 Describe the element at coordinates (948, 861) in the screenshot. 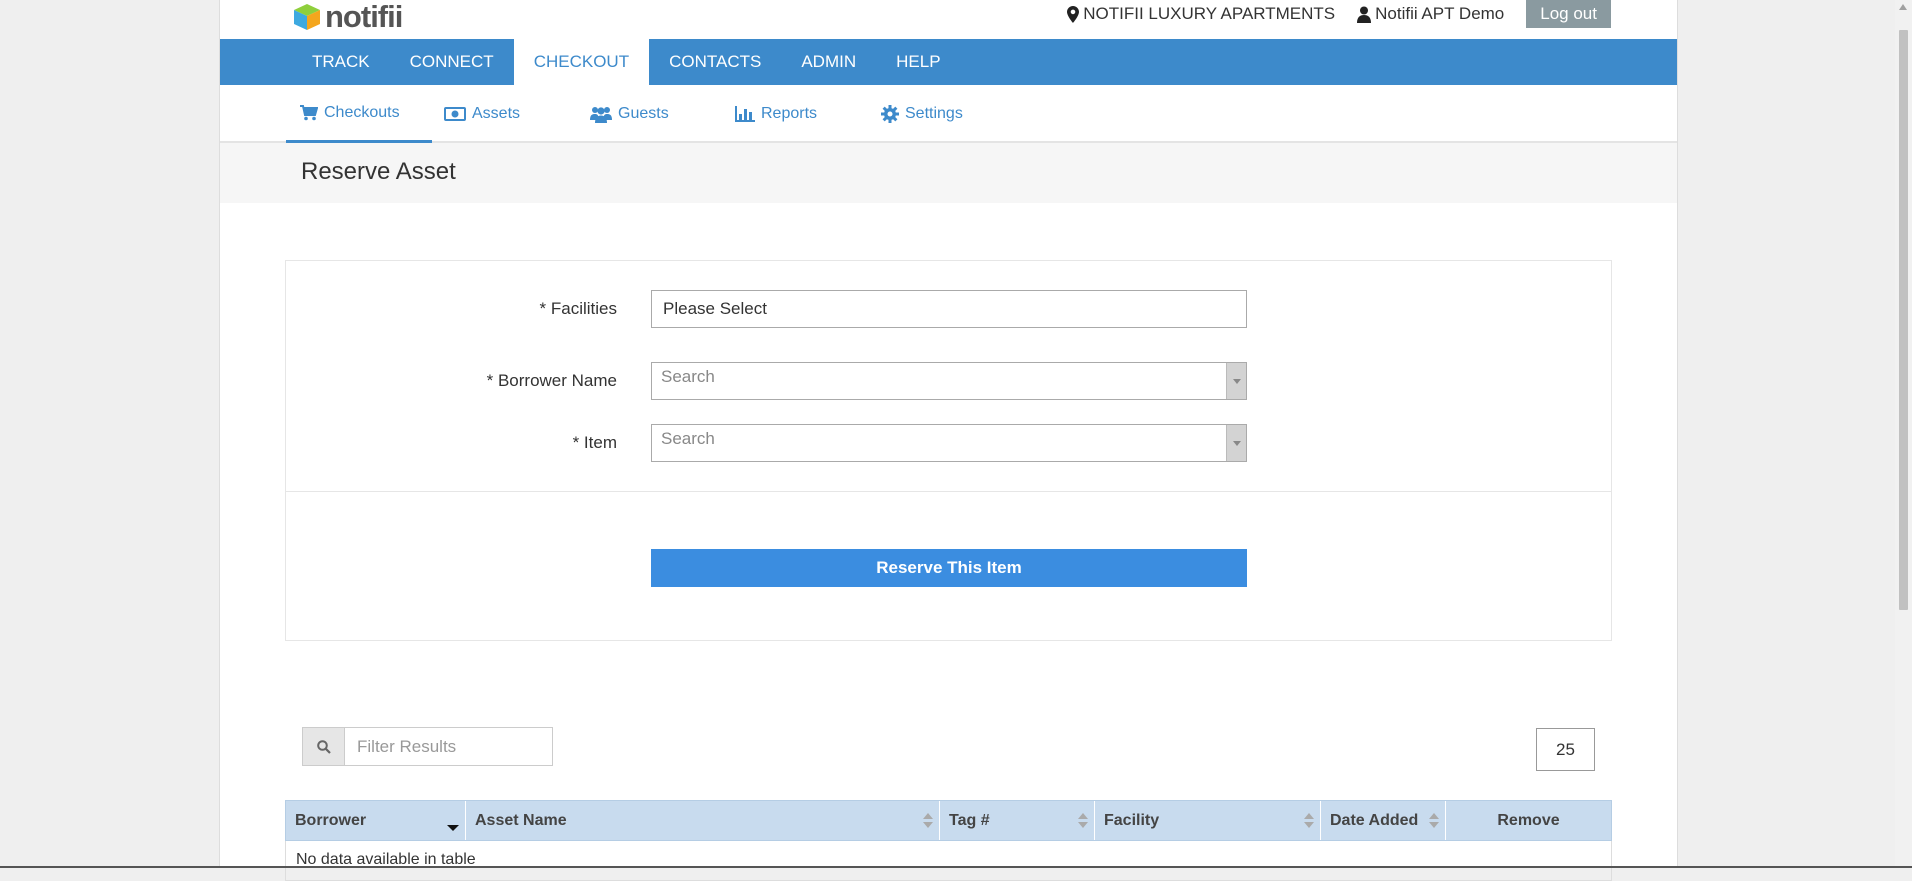

I see `table-empty-row: No data available in table` at that location.